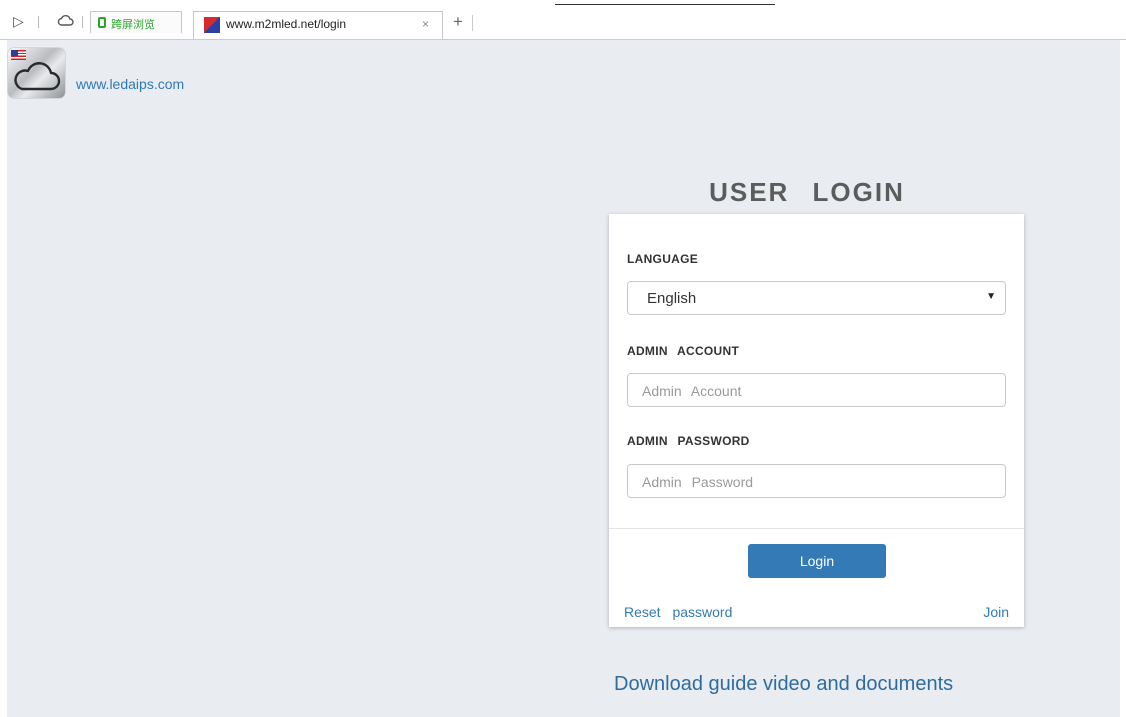 The image size is (1126, 717). I want to click on tab-login-page: www.m2mled.net/login ×, so click(318, 25).